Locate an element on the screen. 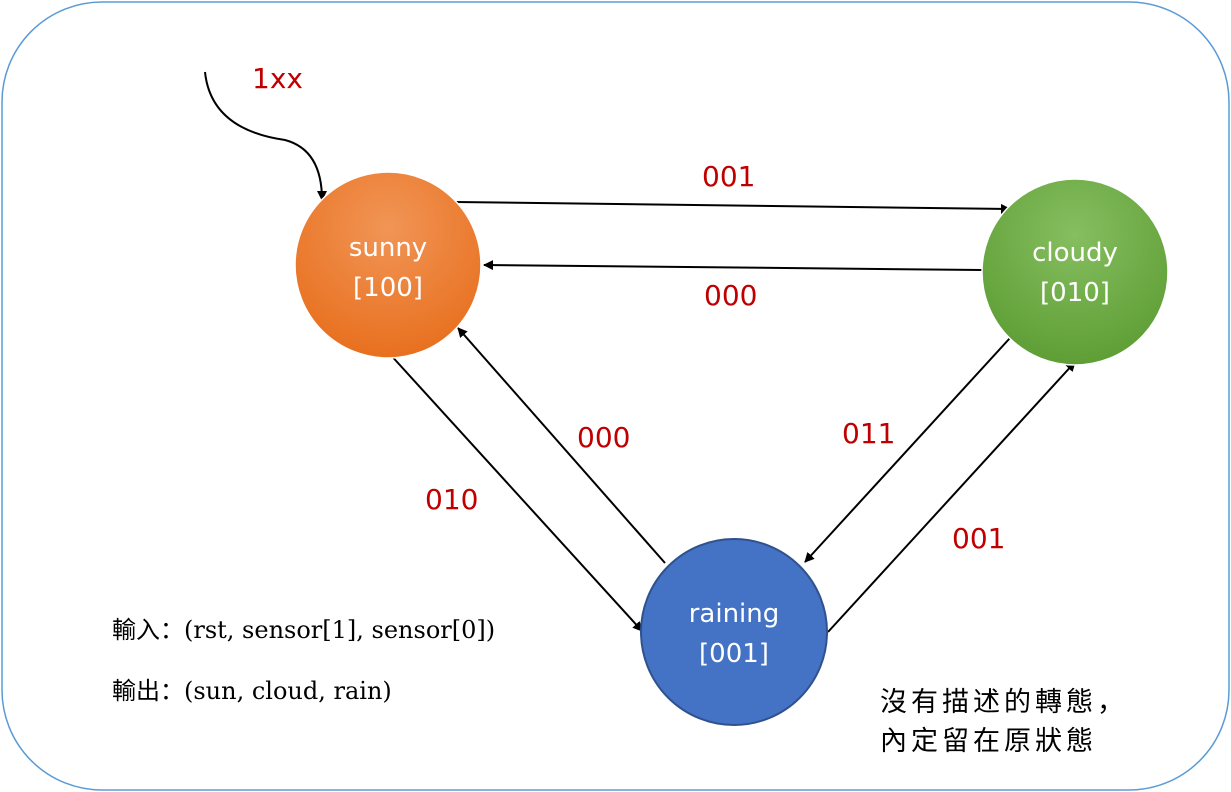 The width and height of the screenshot is (1231, 792). reset-label: 1xx is located at coordinates (277, 78).